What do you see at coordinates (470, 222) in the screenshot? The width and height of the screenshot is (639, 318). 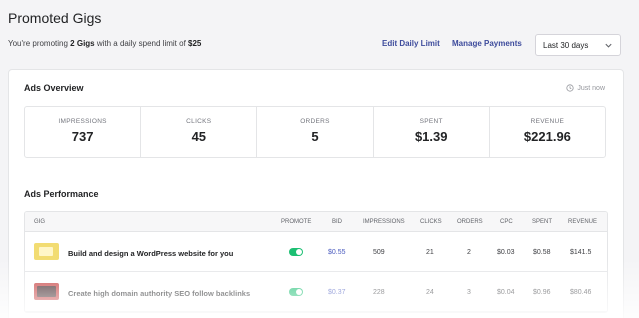 I see `col-header-orders: ORDERS` at bounding box center [470, 222].